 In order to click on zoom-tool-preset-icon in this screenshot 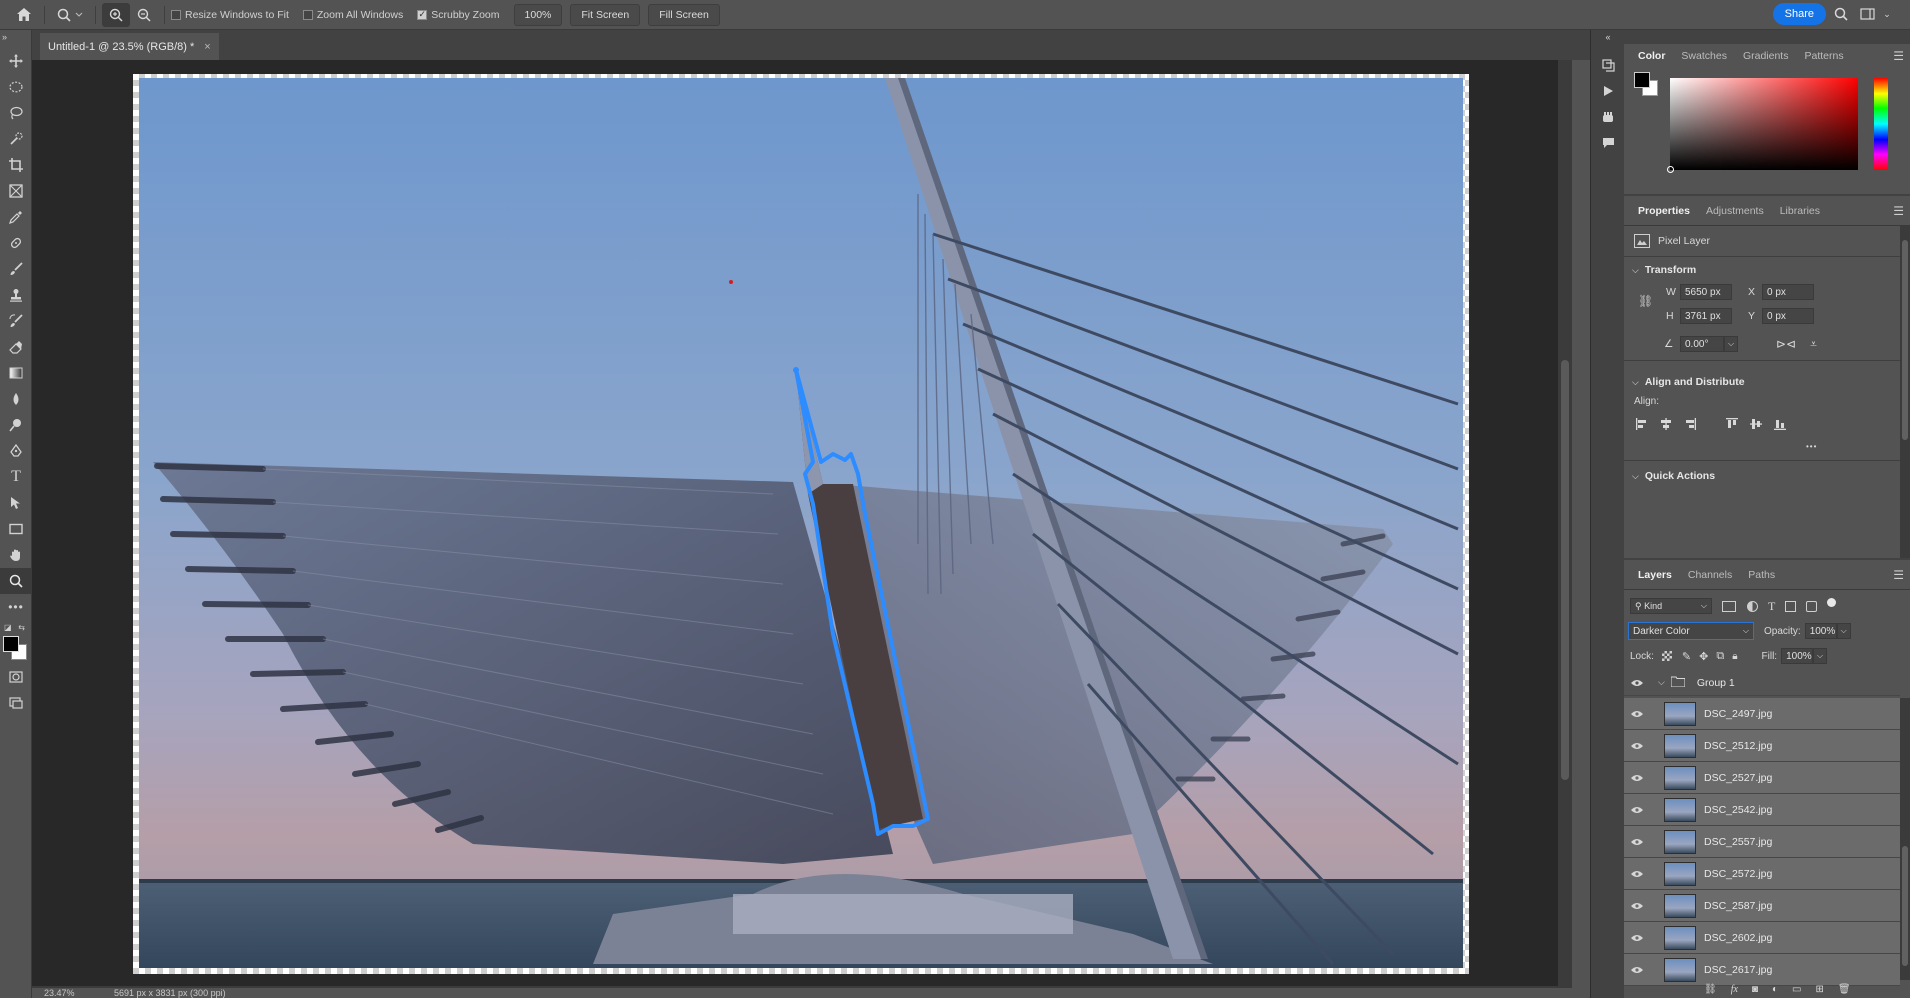, I will do `click(70, 15)`.